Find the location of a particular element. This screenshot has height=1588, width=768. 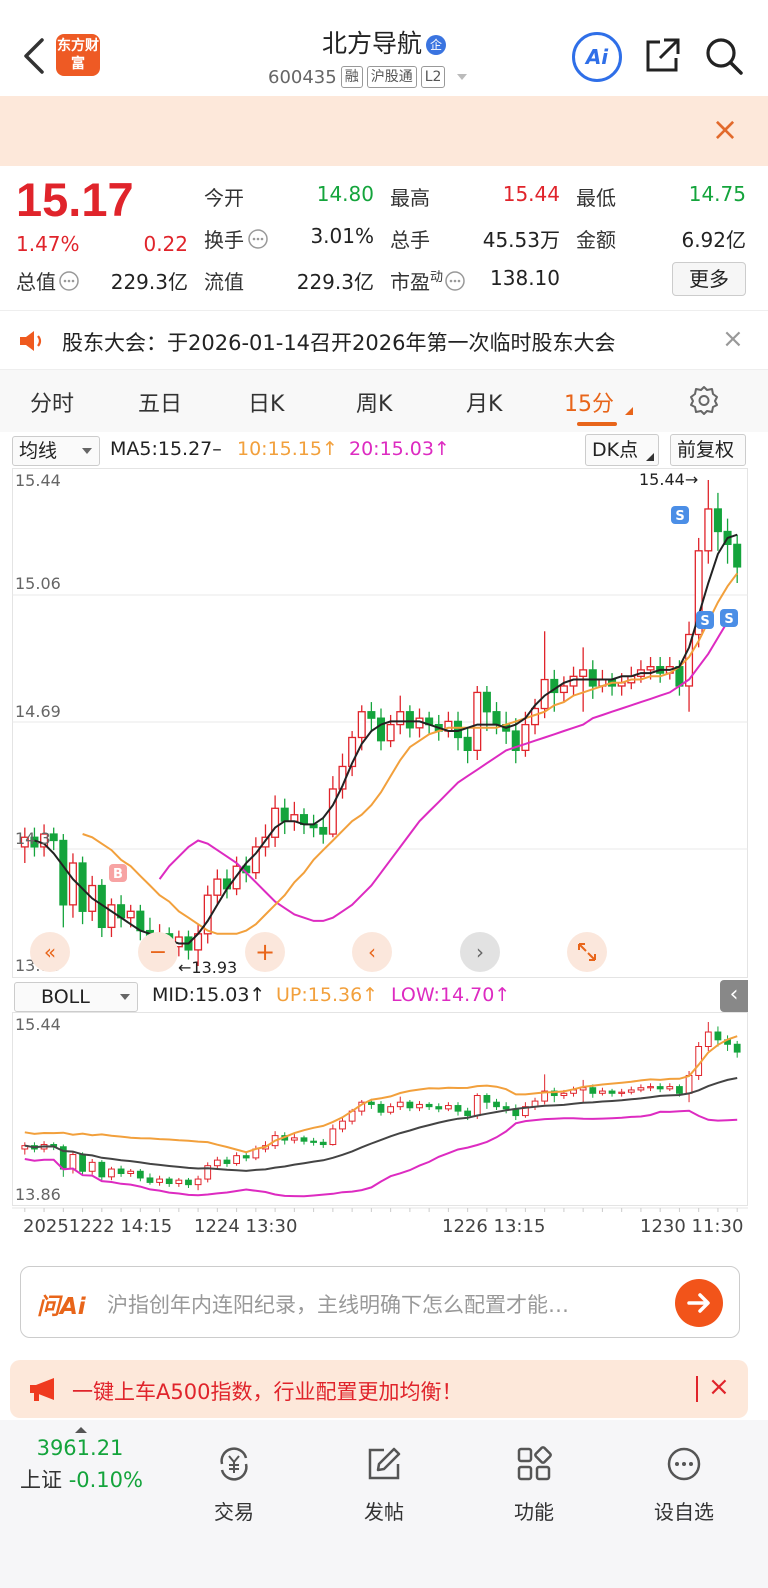

boll-up-value: UP:15.36↑ is located at coordinates (327, 995).